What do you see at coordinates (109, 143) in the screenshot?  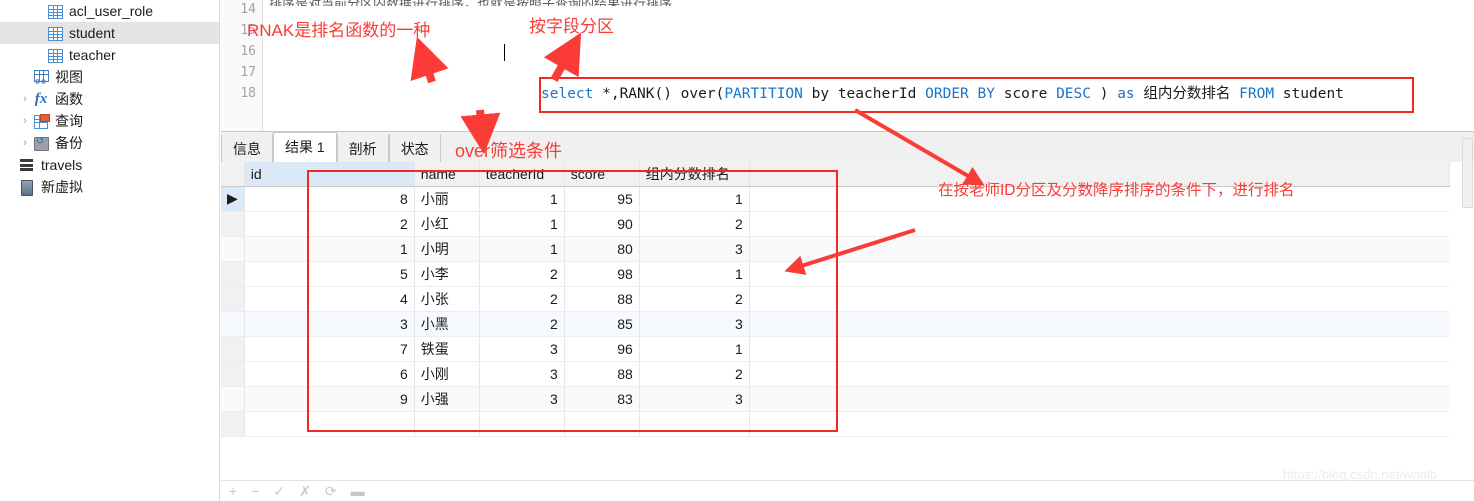 I see `sidebar-item-6: › 备份` at bounding box center [109, 143].